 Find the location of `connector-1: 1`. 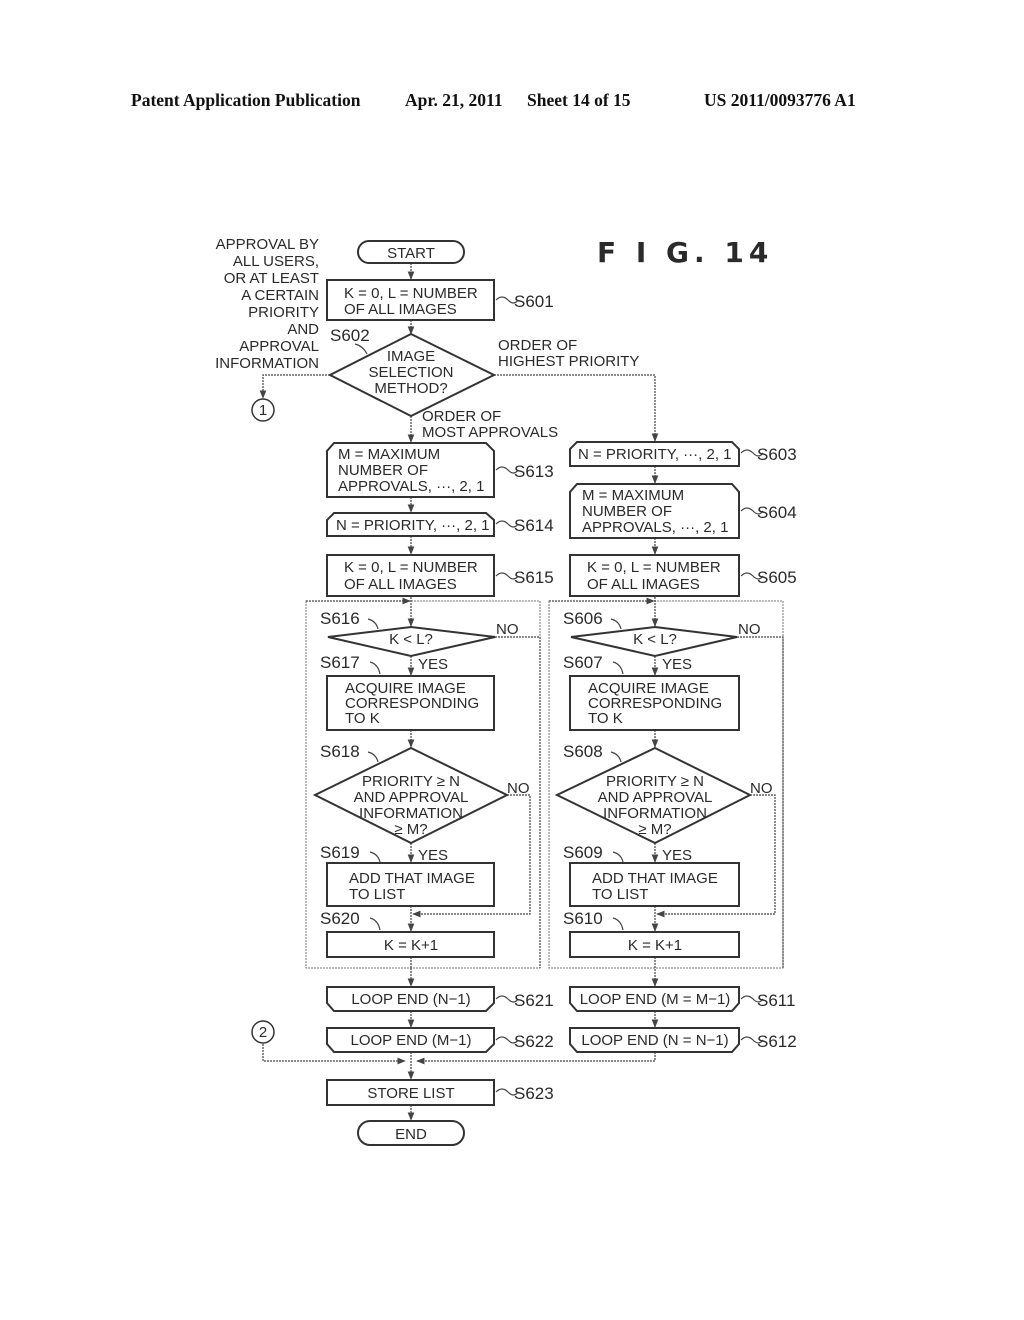

connector-1: 1 is located at coordinates (263, 410).